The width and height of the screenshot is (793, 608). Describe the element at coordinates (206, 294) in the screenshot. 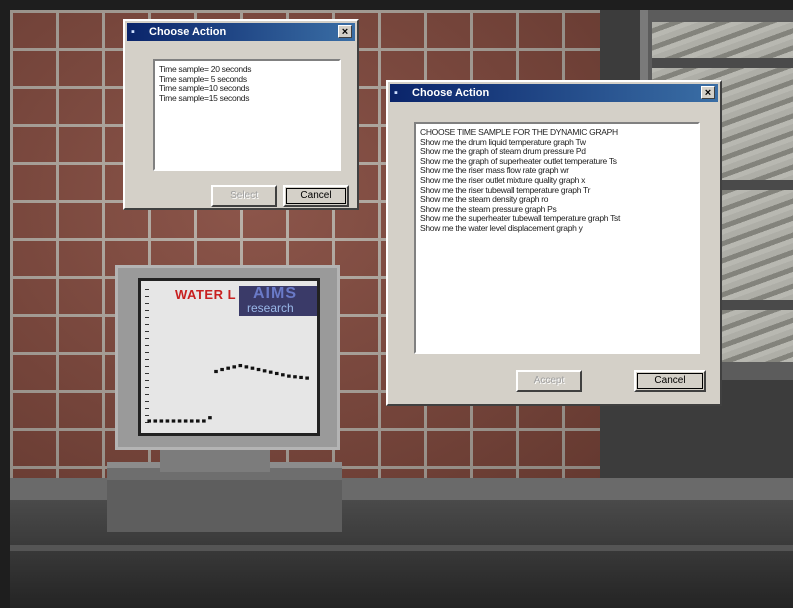

I see `graph-title: WATER L` at that location.